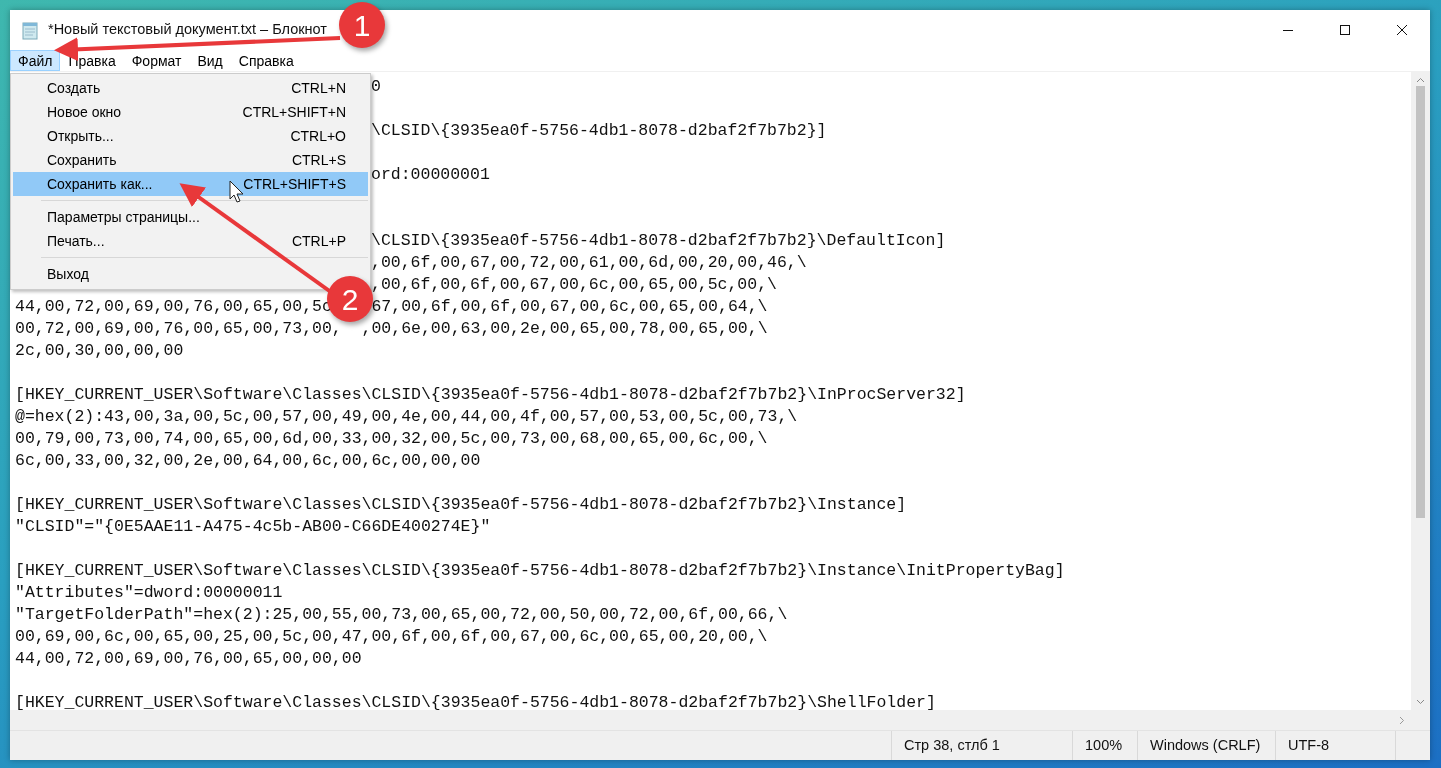 The width and height of the screenshot is (1441, 768). What do you see at coordinates (99, 351) in the screenshot?
I see `text-line: 2c,00,30,00,00,00` at bounding box center [99, 351].